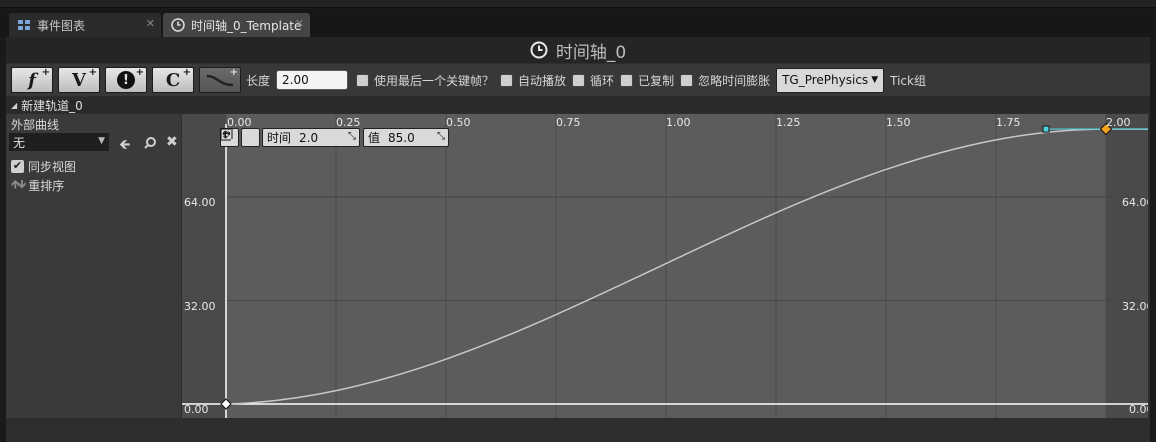 The width and height of the screenshot is (1156, 442). Describe the element at coordinates (124, 146) in the screenshot. I see `use-selected-arrow-icon: 🡸` at that location.